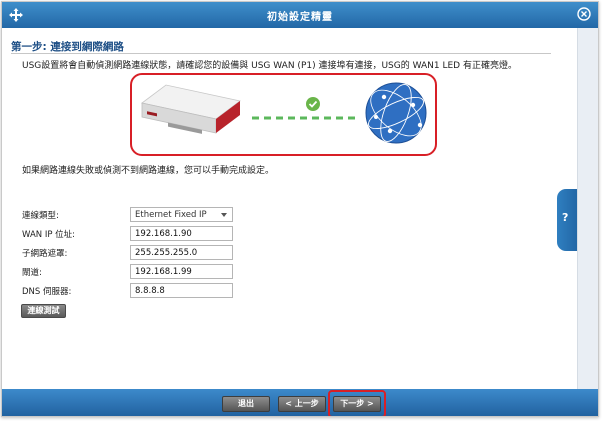  What do you see at coordinates (181, 233) in the screenshot?
I see `wan-ip-input: 192.168.1.90` at bounding box center [181, 233].